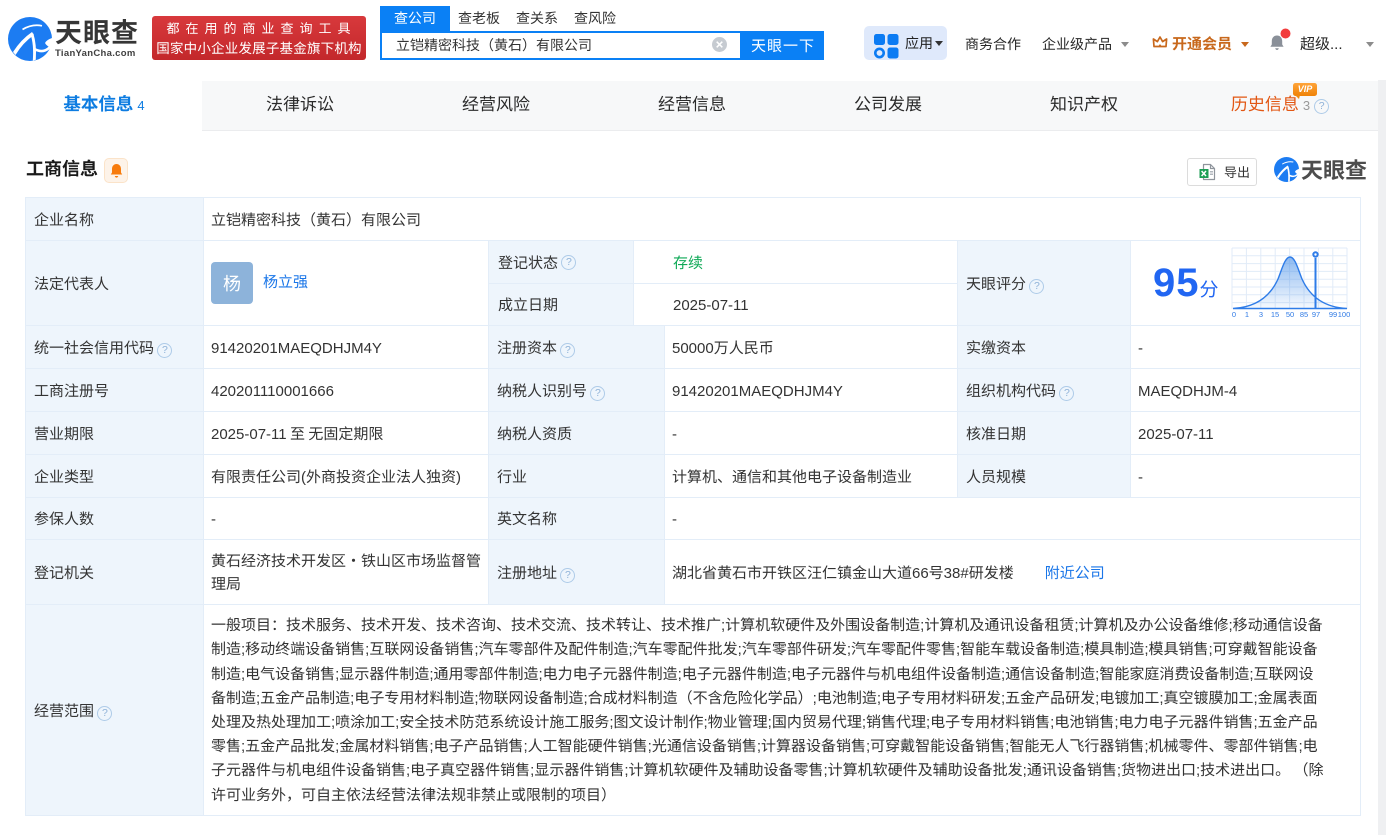 This screenshot has width=1386, height=835. I want to click on svg-text: 100, so click(1344, 314).